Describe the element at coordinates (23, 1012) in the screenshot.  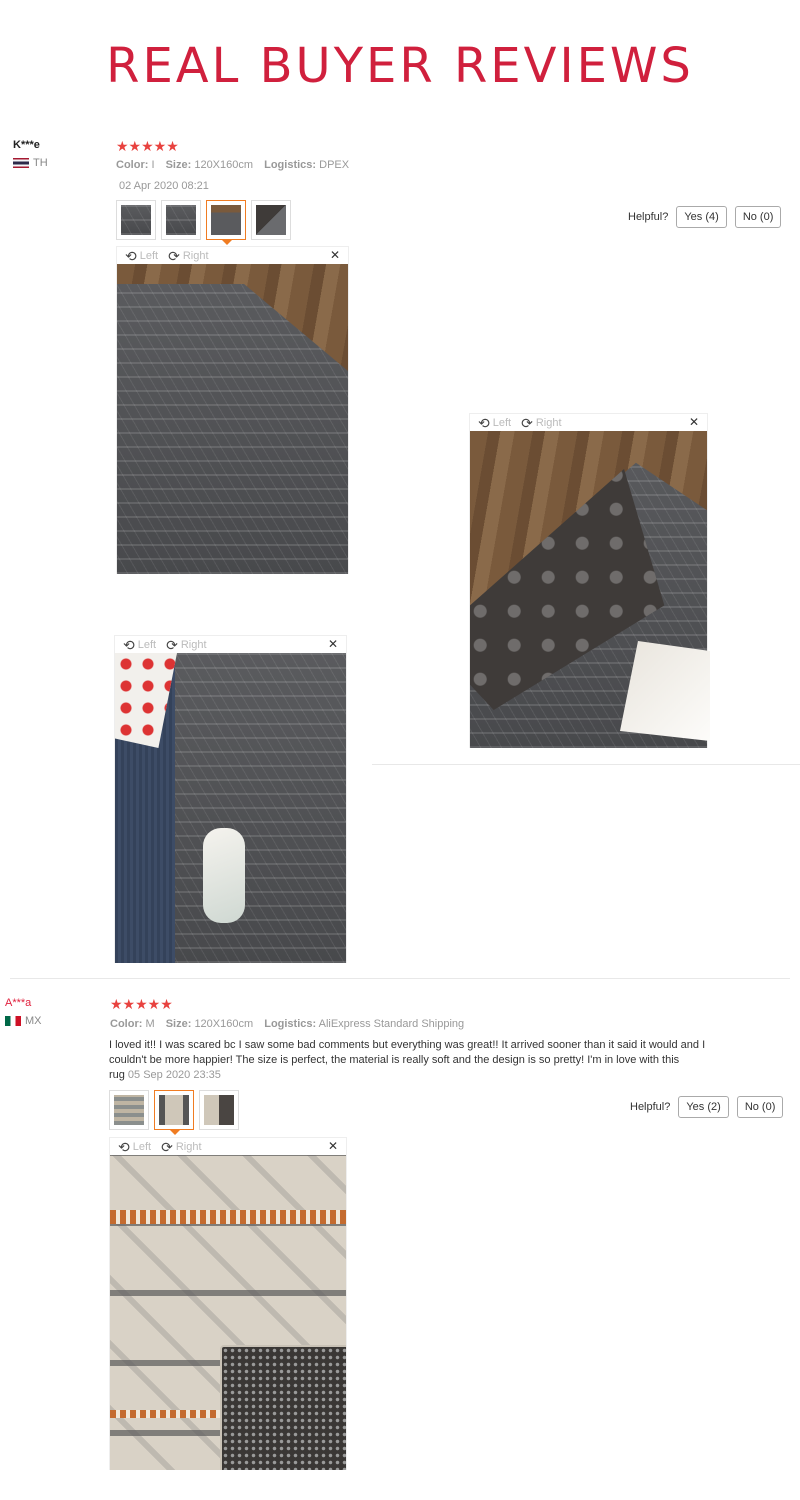
I see `reviewer-info: A***a MX` at that location.